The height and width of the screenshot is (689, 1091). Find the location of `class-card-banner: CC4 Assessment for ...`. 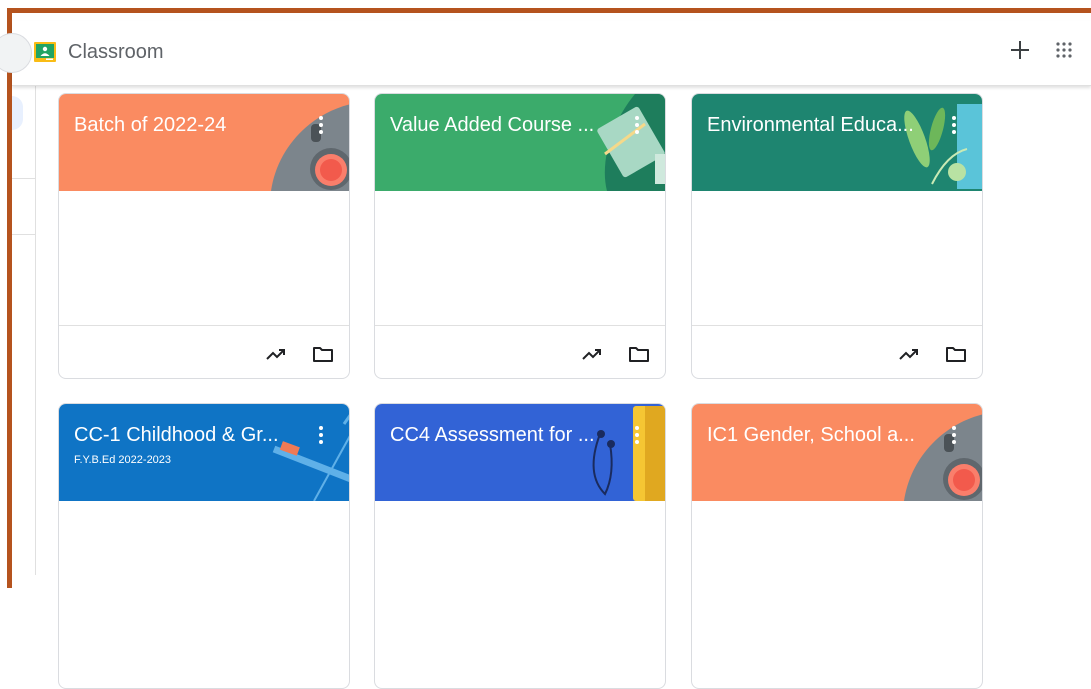

class-card-banner: CC4 Assessment for ... is located at coordinates (520, 452).